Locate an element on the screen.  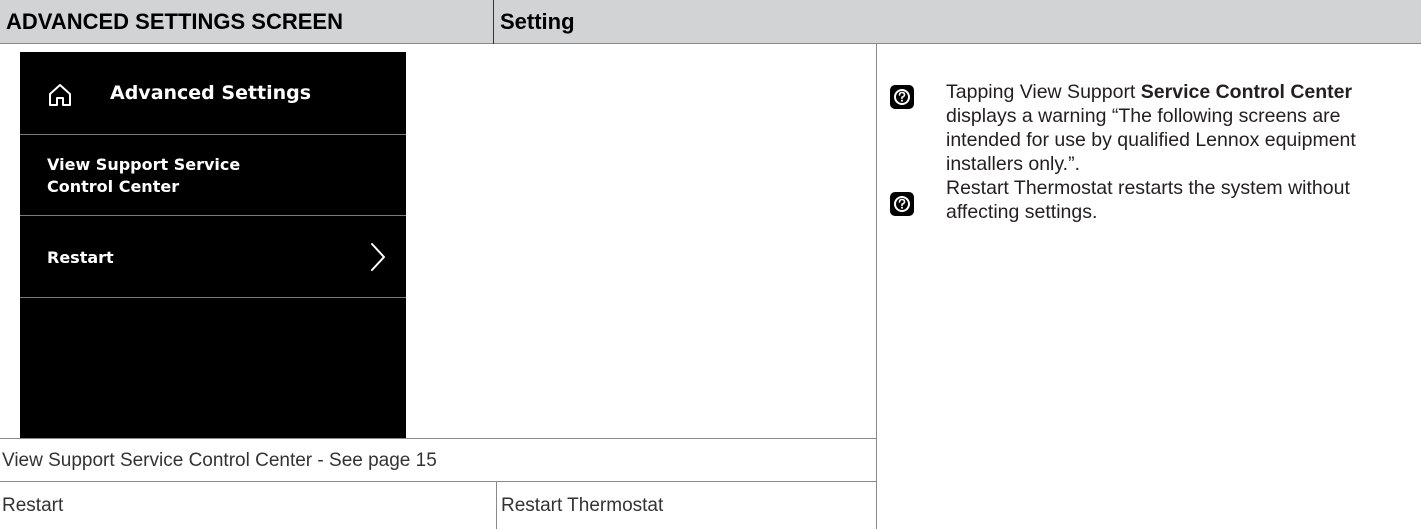
note-text: Tapping View Support is located at coordinates (1043, 92).